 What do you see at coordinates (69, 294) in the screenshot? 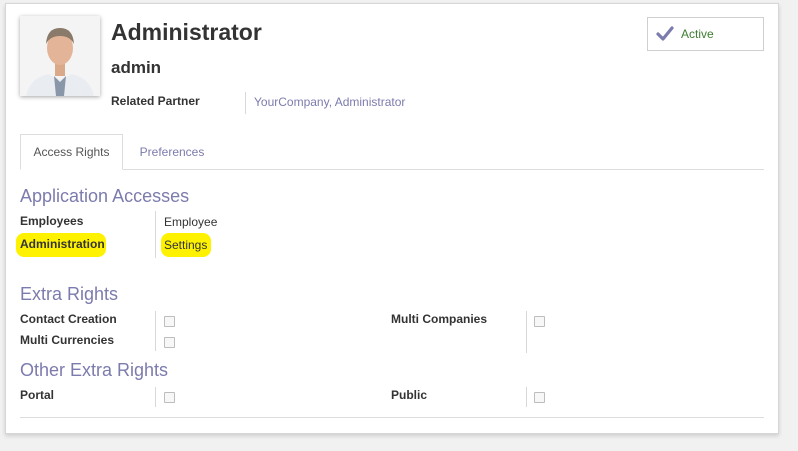
I see `extra-rights-heading: Extra Rights` at bounding box center [69, 294].